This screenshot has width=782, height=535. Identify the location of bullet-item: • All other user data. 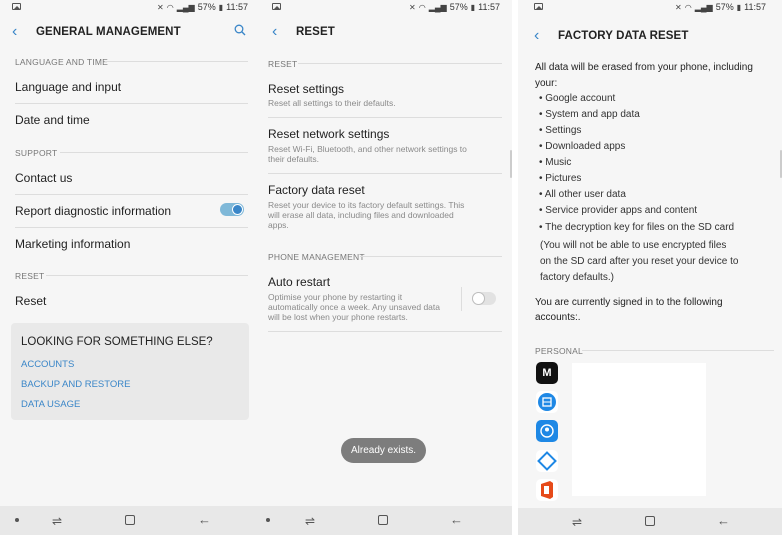
(582, 194).